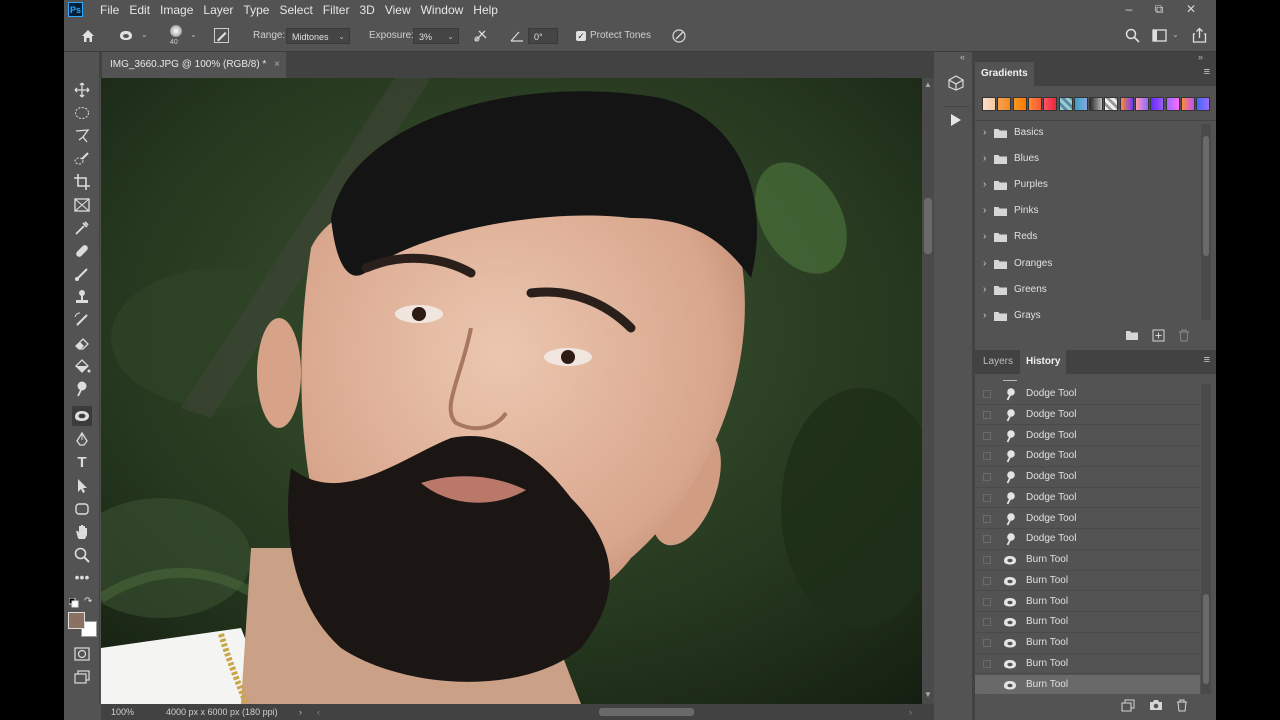 The width and height of the screenshot is (1280, 720). I want to click on menu-layer: Layer, so click(218, 10).